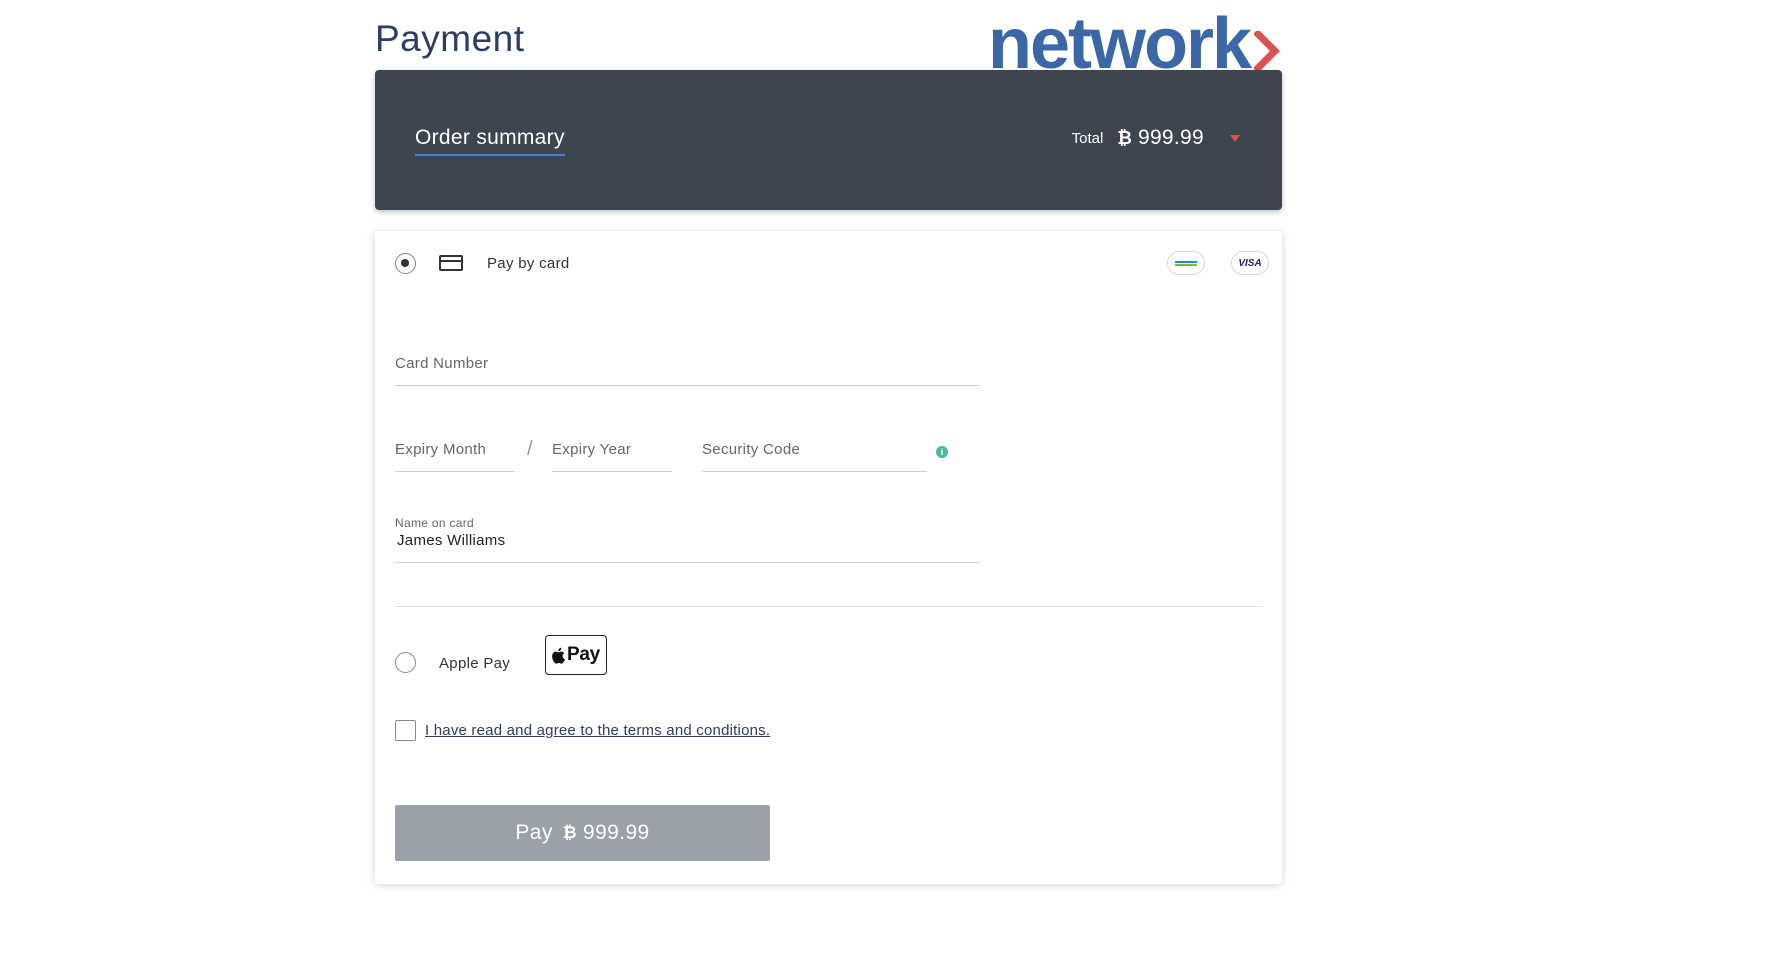 This screenshot has height=964, width=1785. What do you see at coordinates (1235, 138) in the screenshot?
I see `caret-down-icon` at bounding box center [1235, 138].